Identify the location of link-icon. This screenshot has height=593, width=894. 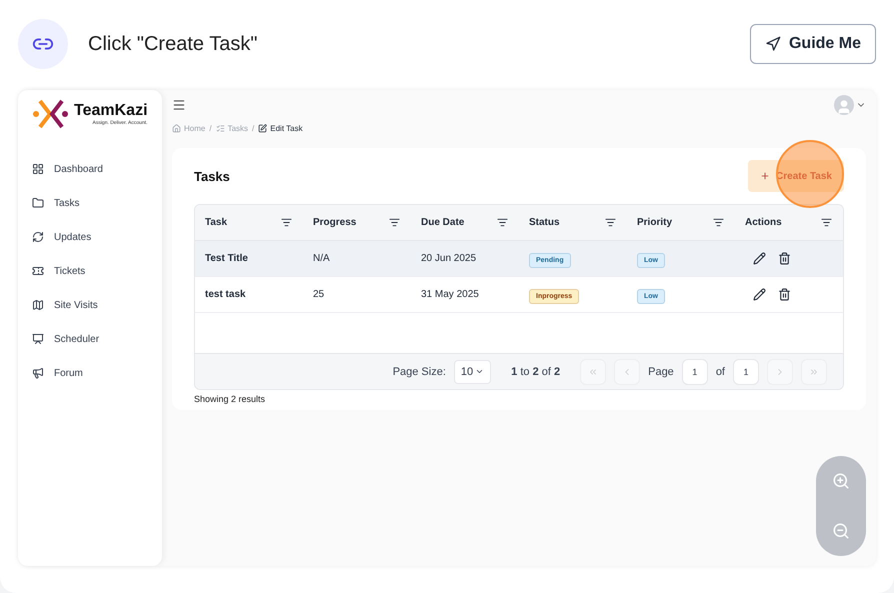
(43, 44).